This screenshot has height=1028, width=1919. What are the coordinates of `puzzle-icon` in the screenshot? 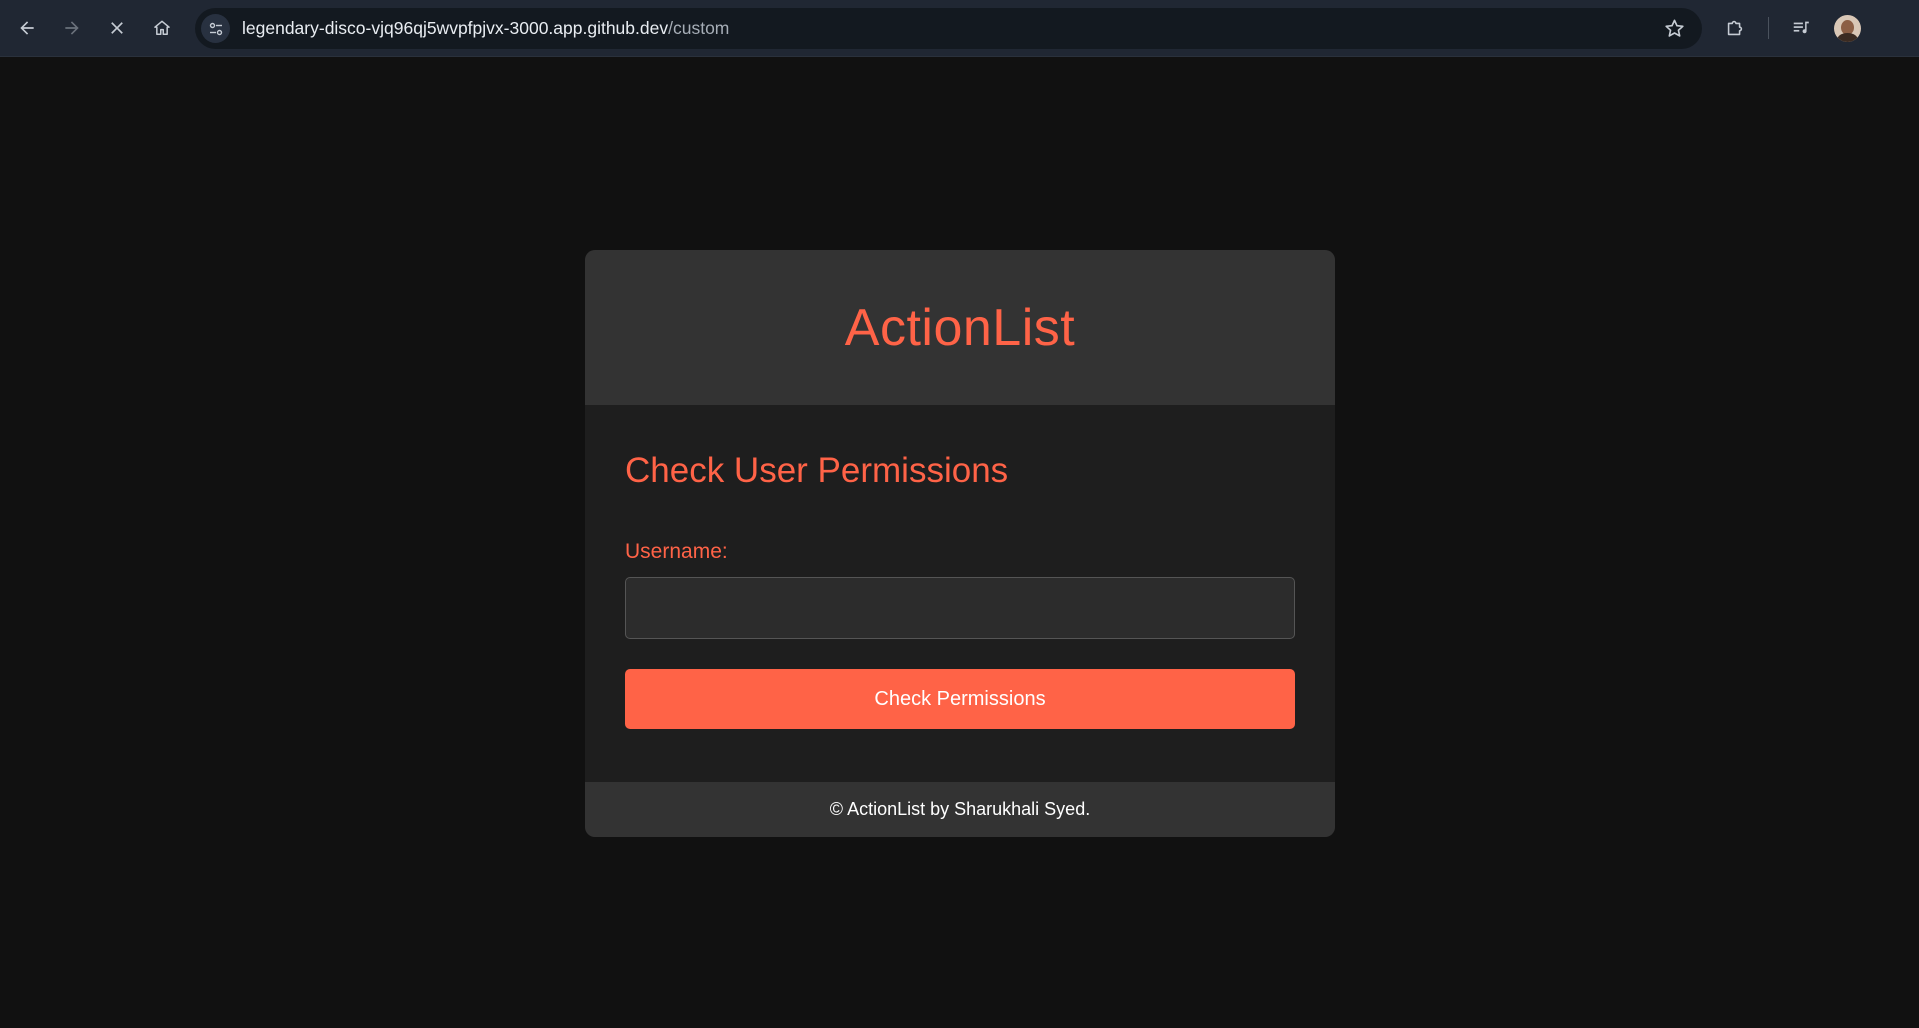 It's located at (1735, 28).